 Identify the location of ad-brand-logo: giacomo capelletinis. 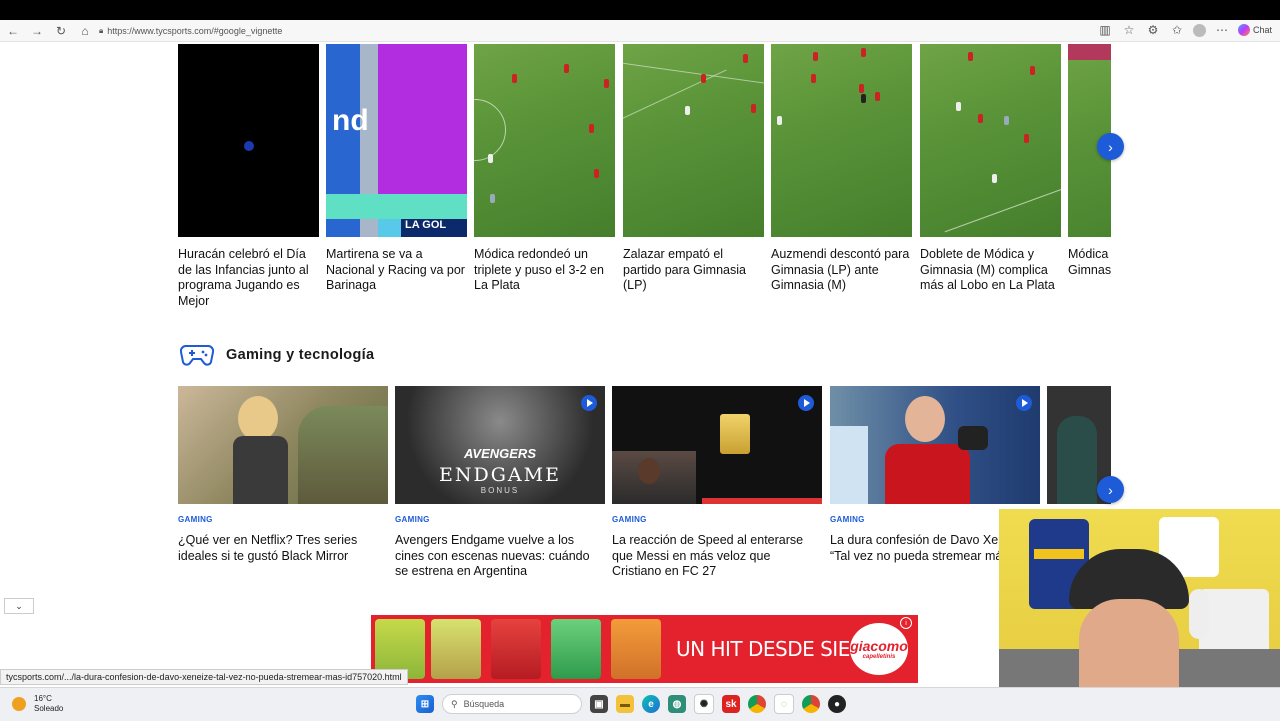
(879, 649).